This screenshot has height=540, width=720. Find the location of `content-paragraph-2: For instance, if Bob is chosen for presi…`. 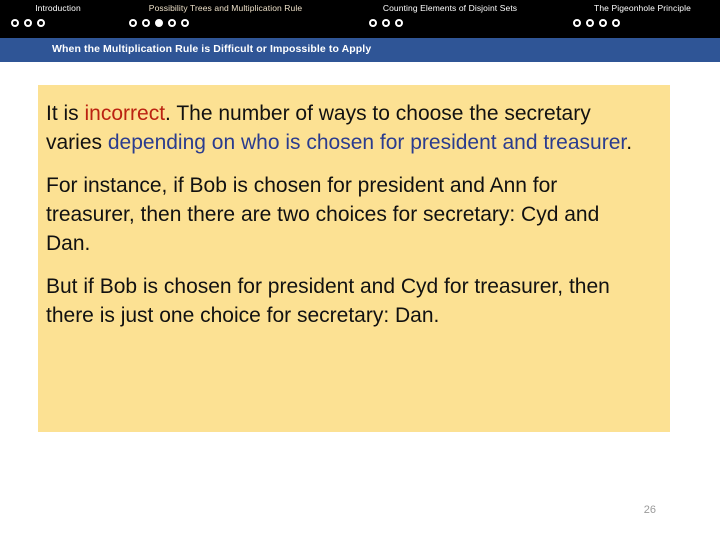

content-paragraph-2: For instance, if Bob is chosen for presi… is located at coordinates (323, 214).